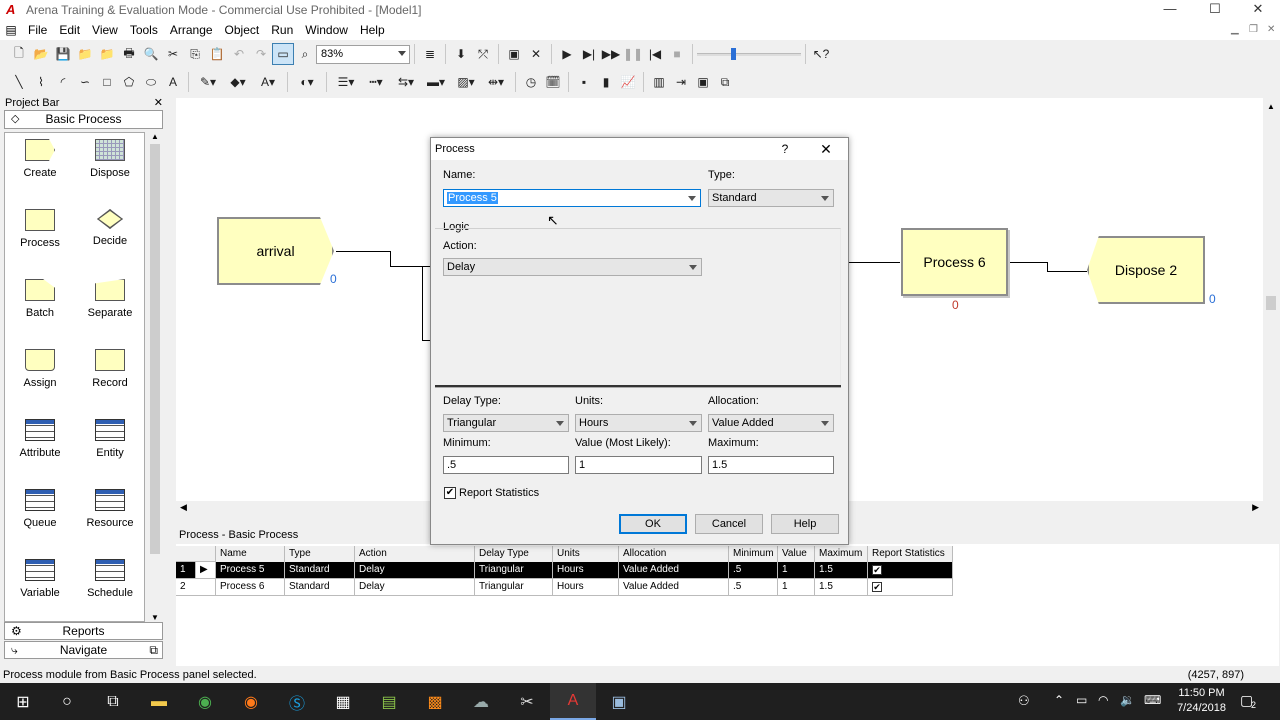 The height and width of the screenshot is (720, 1280). What do you see at coordinates (23, 701) in the screenshot?
I see `windows-start-icon: ⊞` at bounding box center [23, 701].